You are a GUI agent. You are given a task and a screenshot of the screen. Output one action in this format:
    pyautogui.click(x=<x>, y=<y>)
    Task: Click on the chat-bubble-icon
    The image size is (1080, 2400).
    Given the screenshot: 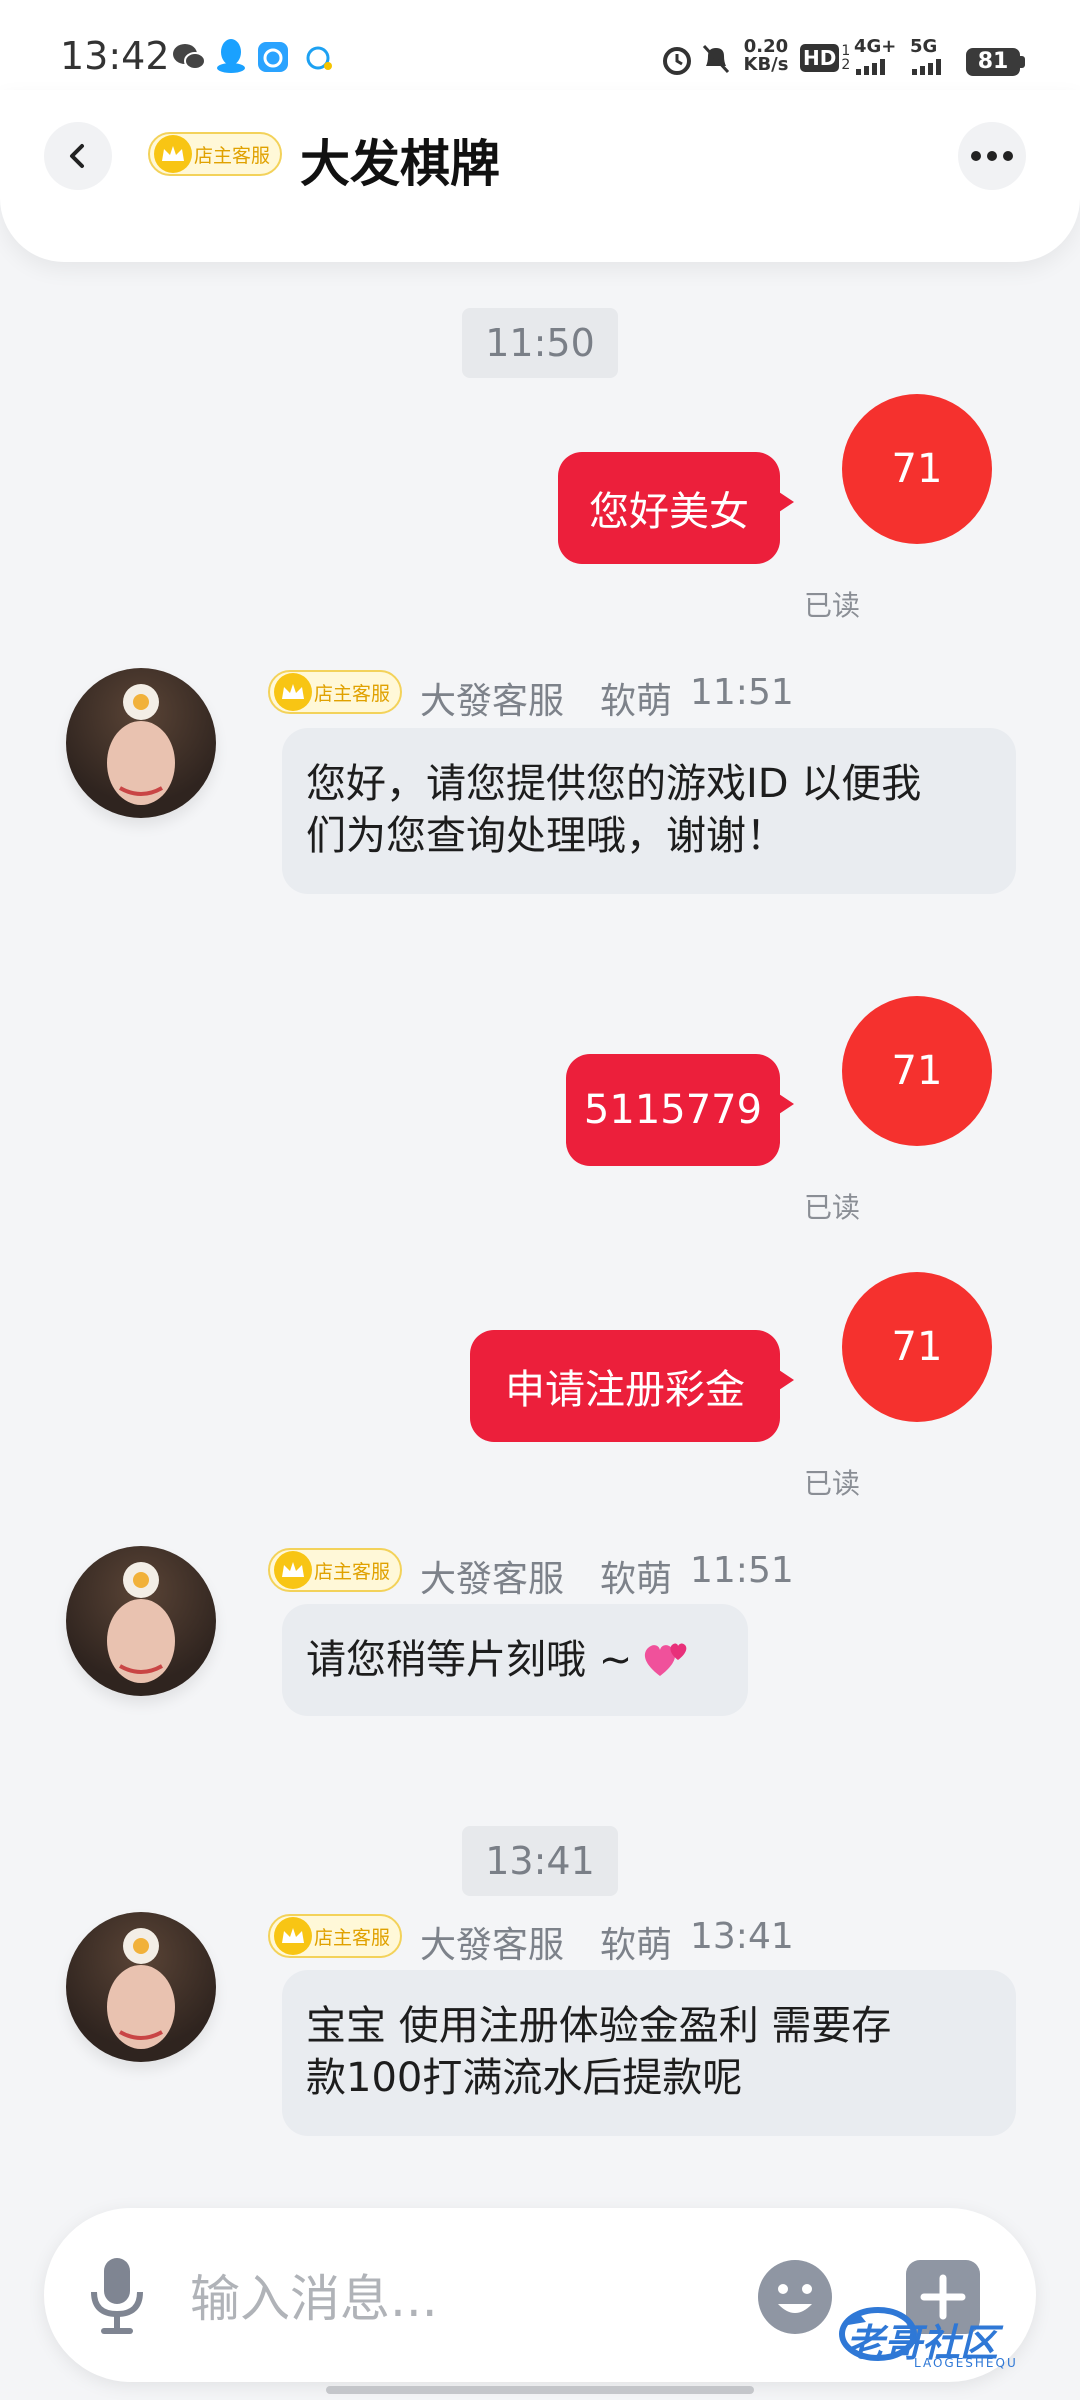 What is the action you would take?
    pyautogui.click(x=319, y=58)
    